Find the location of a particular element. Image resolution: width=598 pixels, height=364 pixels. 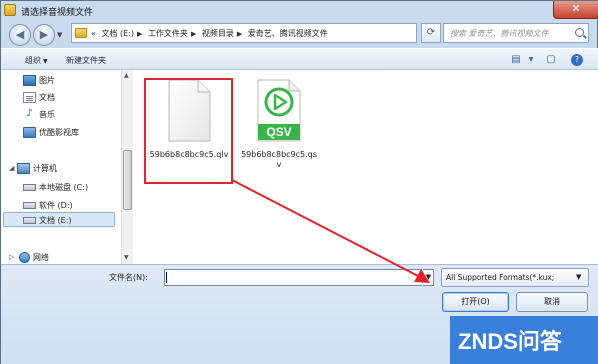

text-cursor is located at coordinates (166, 277).